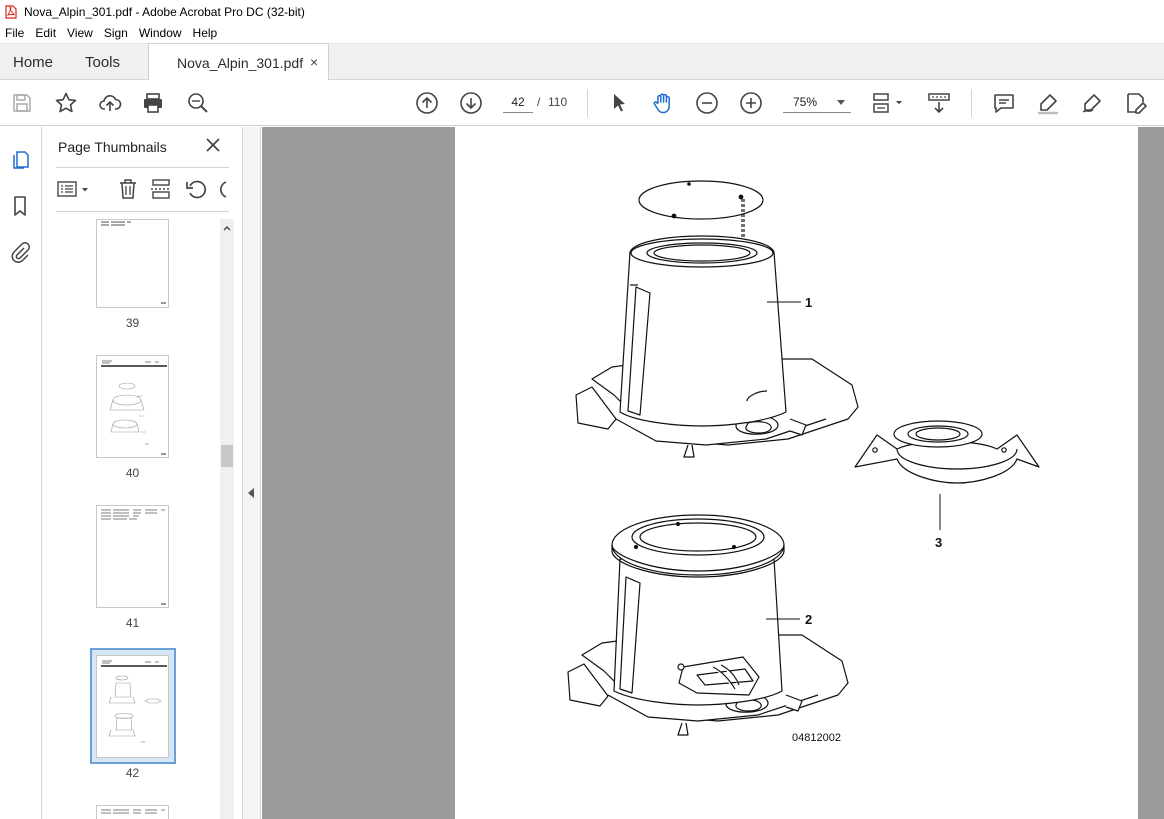 The height and width of the screenshot is (819, 1164). Describe the element at coordinates (132, 323) in the screenshot. I see `thumbnail-label: 39` at that location.